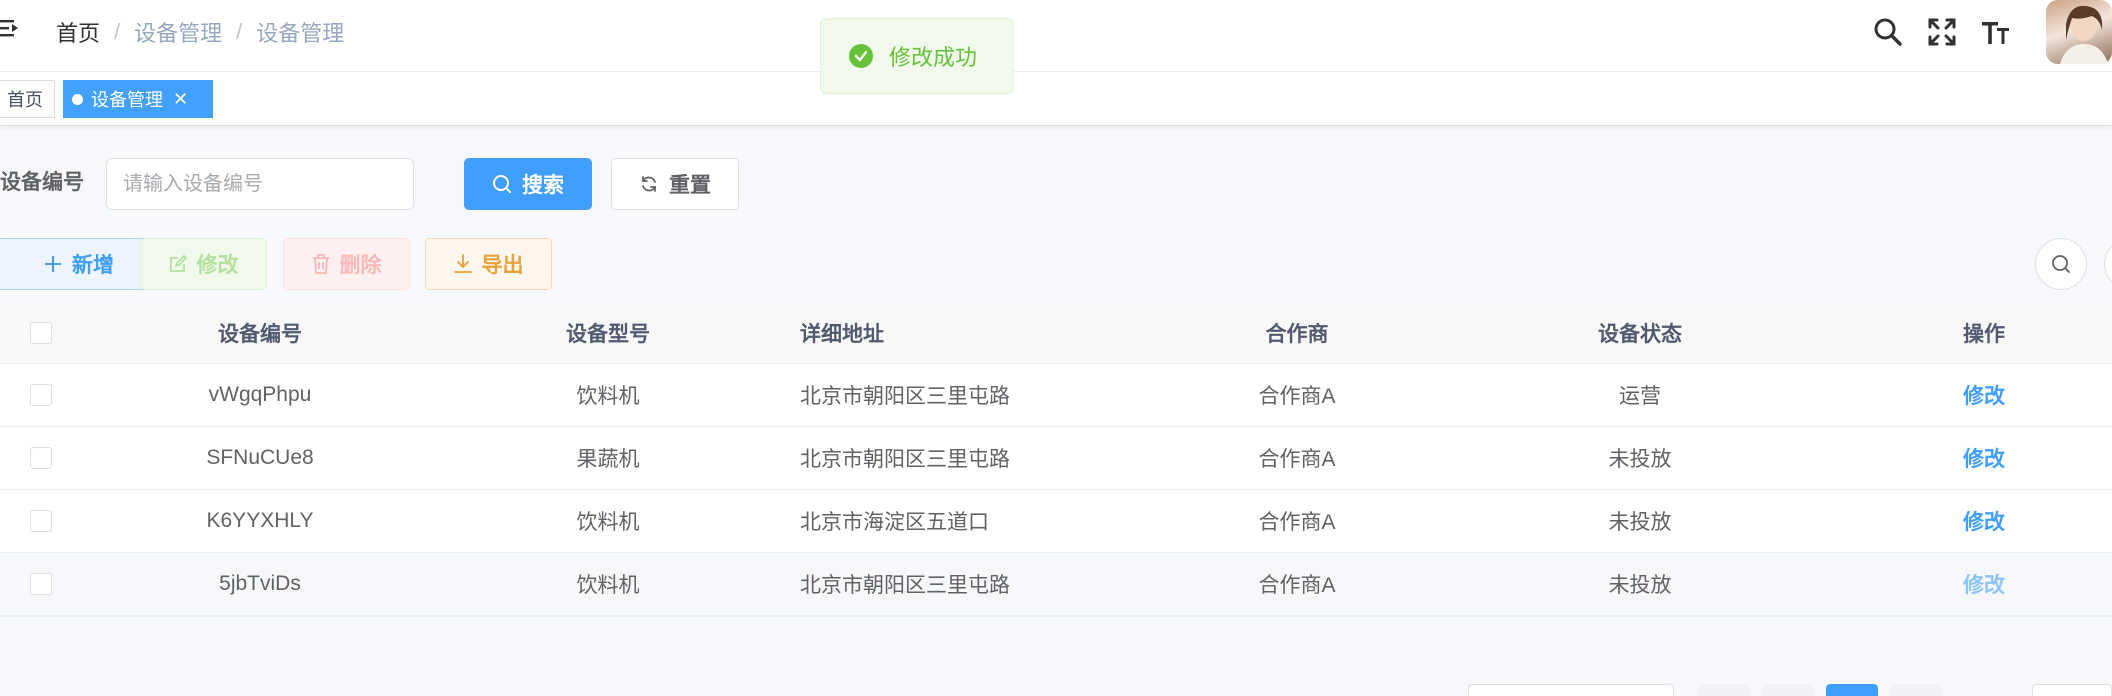 This screenshot has width=2112, height=696. Describe the element at coordinates (42, 182) in the screenshot. I see `device-code-label: 设备编号` at that location.